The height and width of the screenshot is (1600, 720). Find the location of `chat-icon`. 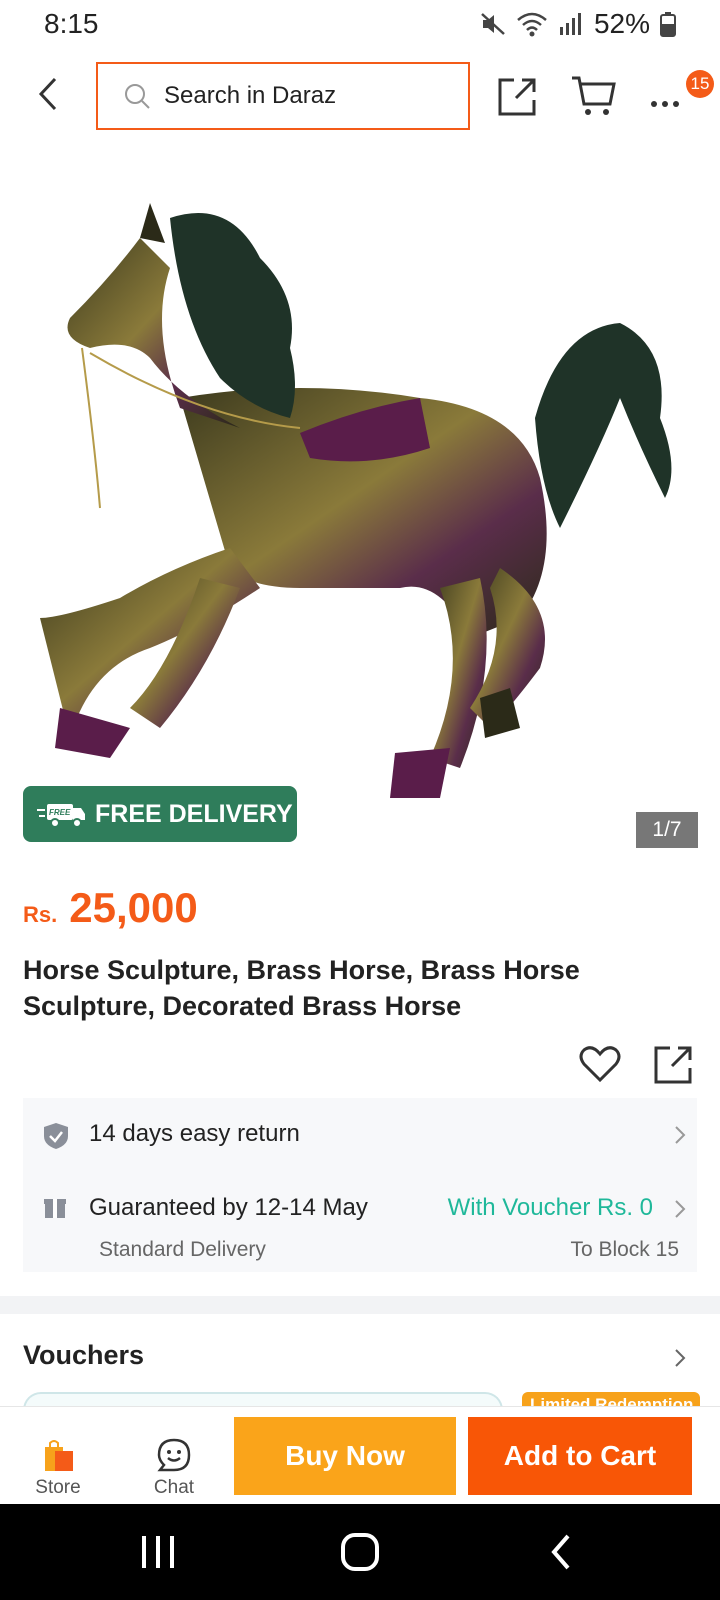

chat-icon is located at coordinates (174, 1455).